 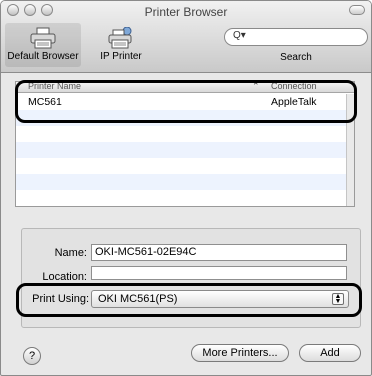 What do you see at coordinates (296, 57) in the screenshot?
I see `search-label: Search` at bounding box center [296, 57].